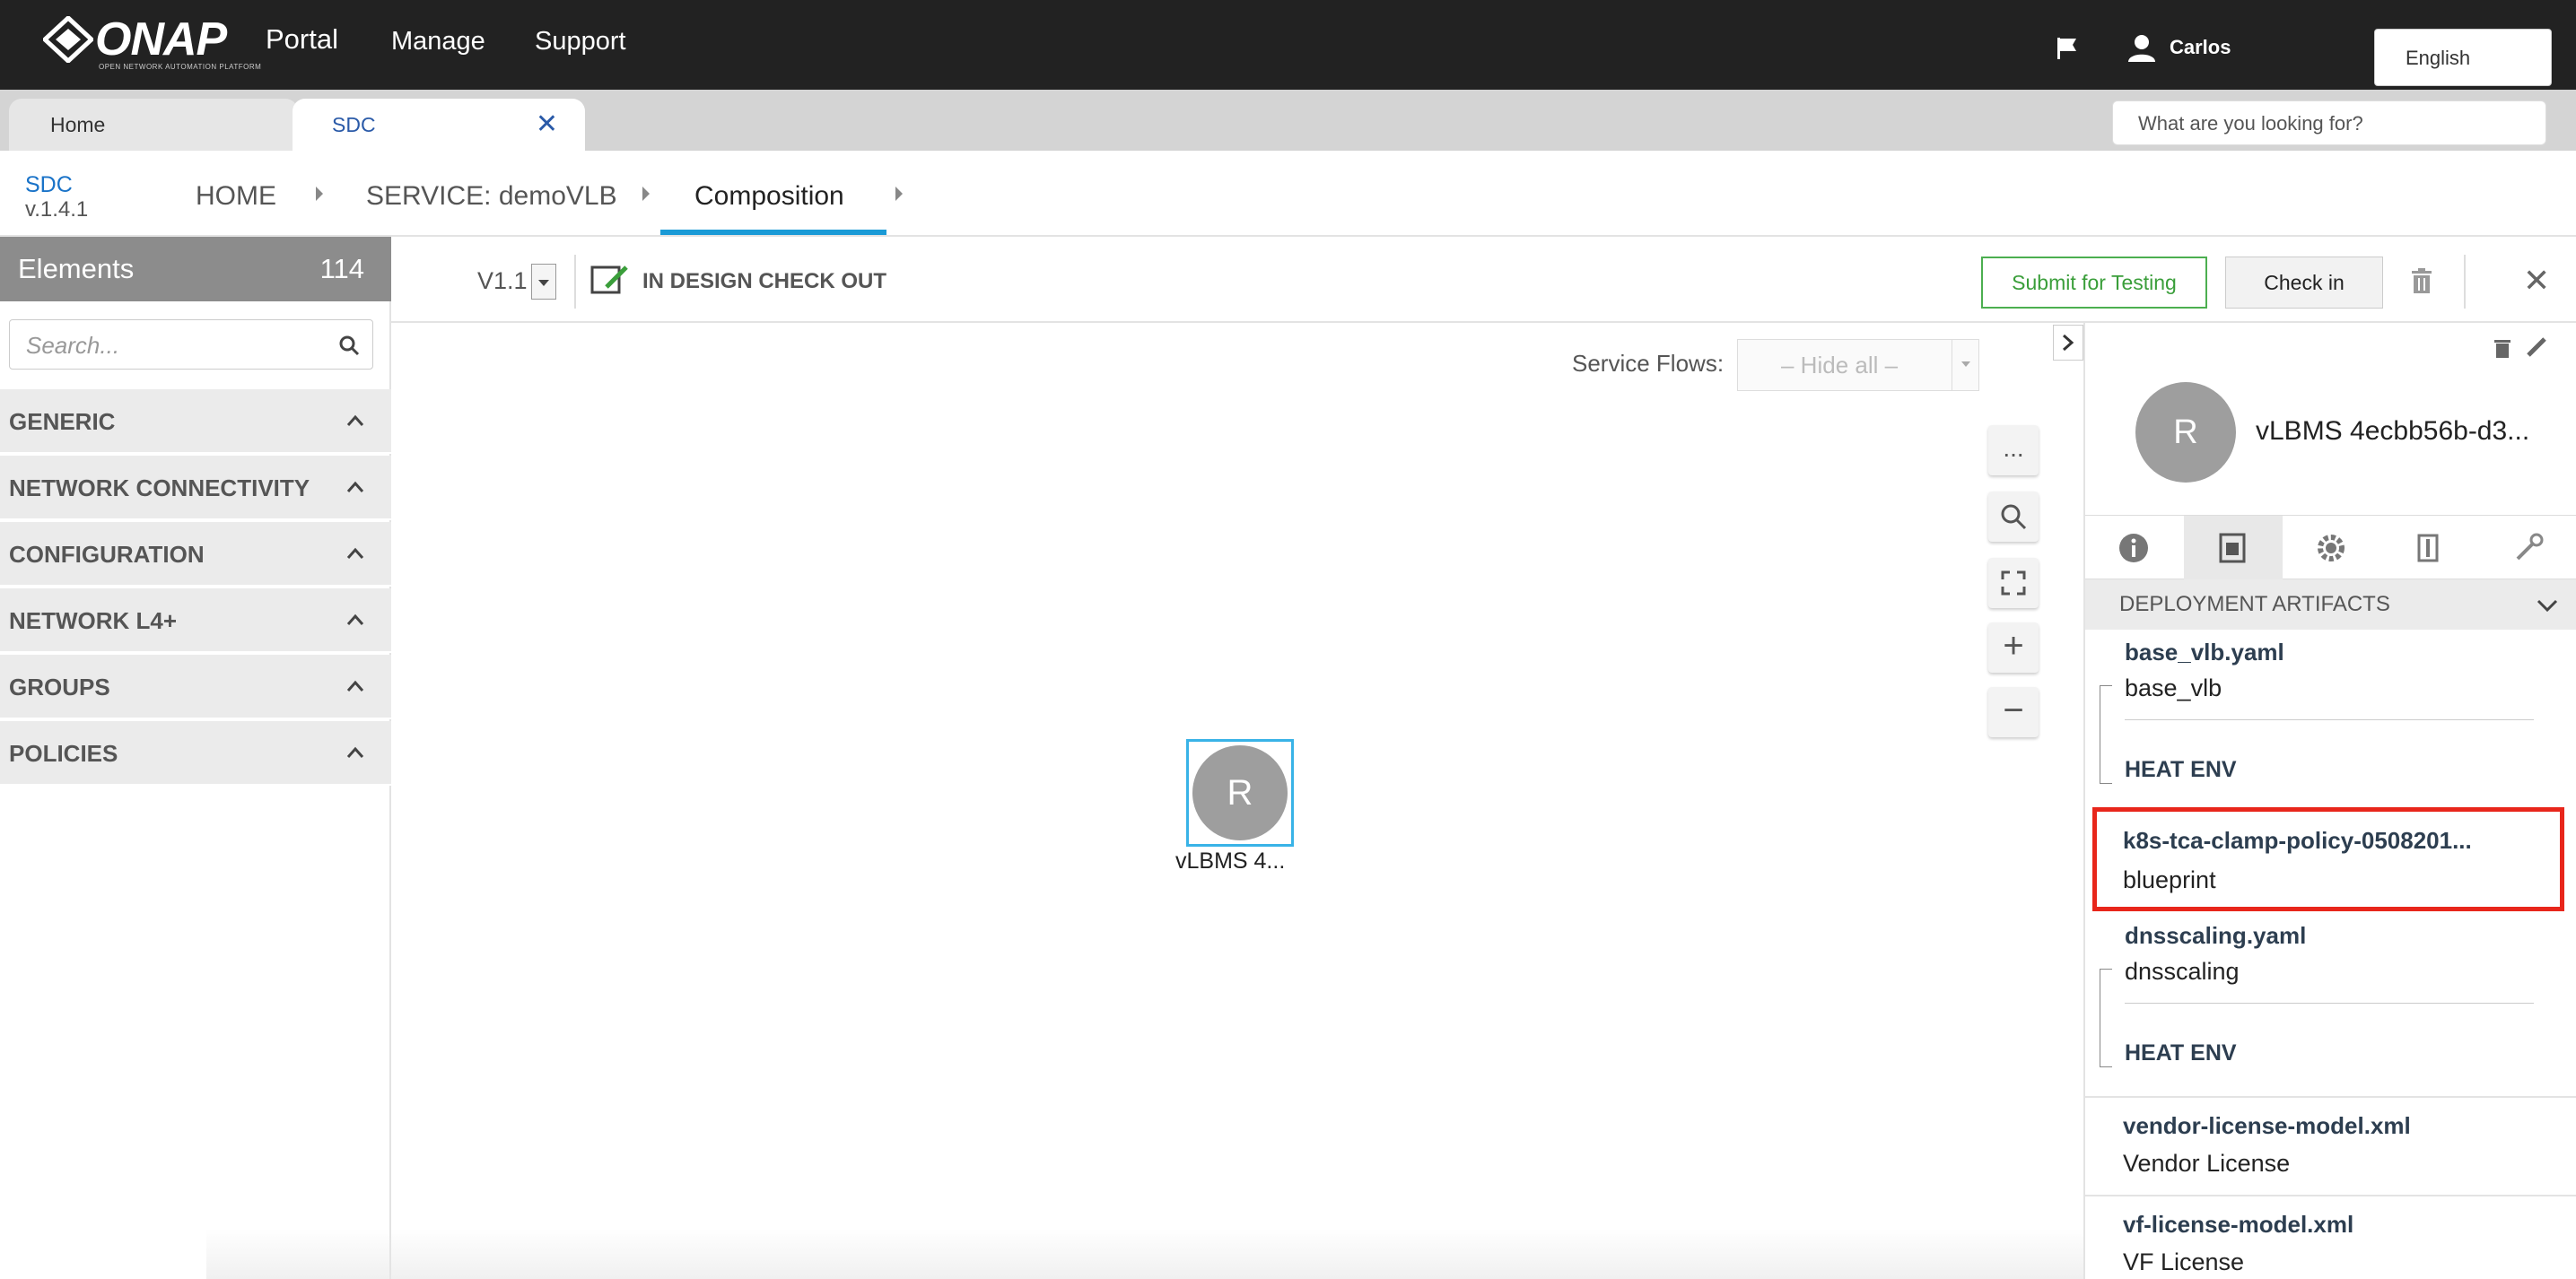 The width and height of the screenshot is (2576, 1279). I want to click on service-flows-label: Service Flows:, so click(1649, 363).